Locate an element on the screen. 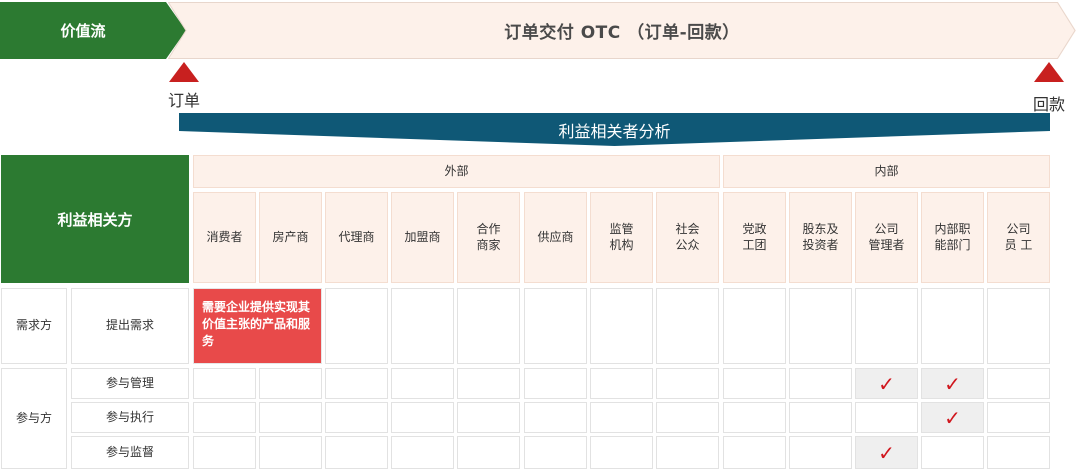 This screenshot has width=1080, height=472. stakeholder-col-header: 公司 管理者 is located at coordinates (886, 237).